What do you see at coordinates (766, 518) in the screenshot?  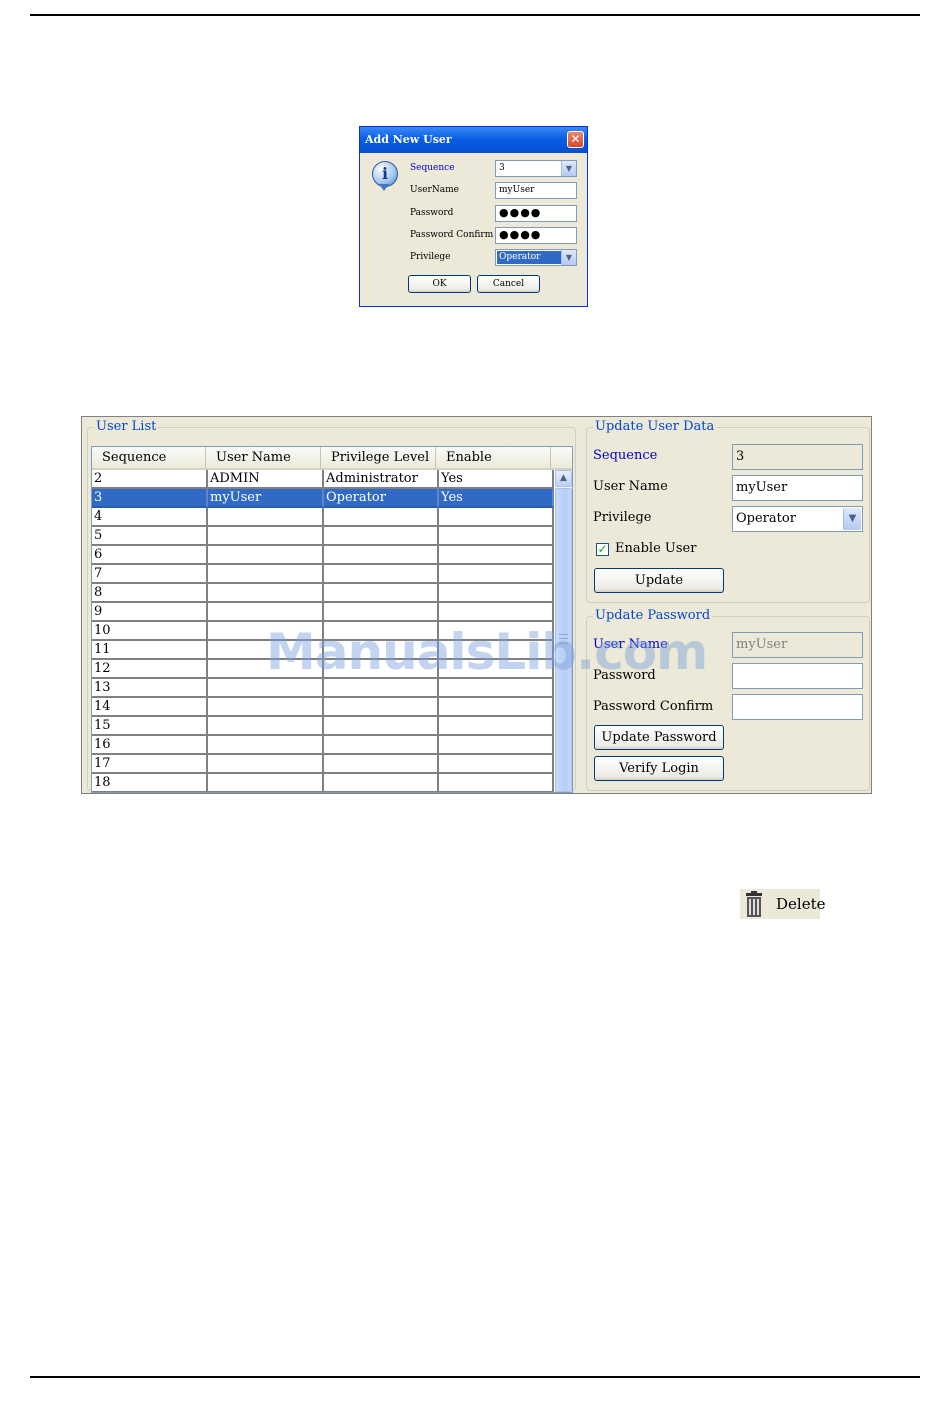 I see `update-privilege-value: Operator` at bounding box center [766, 518].